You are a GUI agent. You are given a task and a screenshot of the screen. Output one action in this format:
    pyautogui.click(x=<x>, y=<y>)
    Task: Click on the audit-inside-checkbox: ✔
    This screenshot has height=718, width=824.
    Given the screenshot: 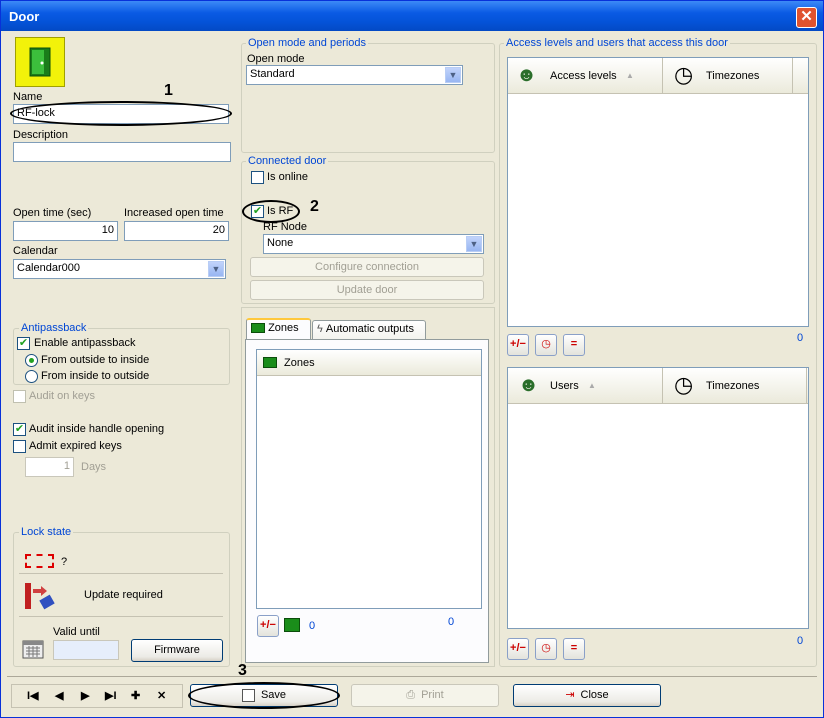 What is the action you would take?
    pyautogui.click(x=19, y=429)
    